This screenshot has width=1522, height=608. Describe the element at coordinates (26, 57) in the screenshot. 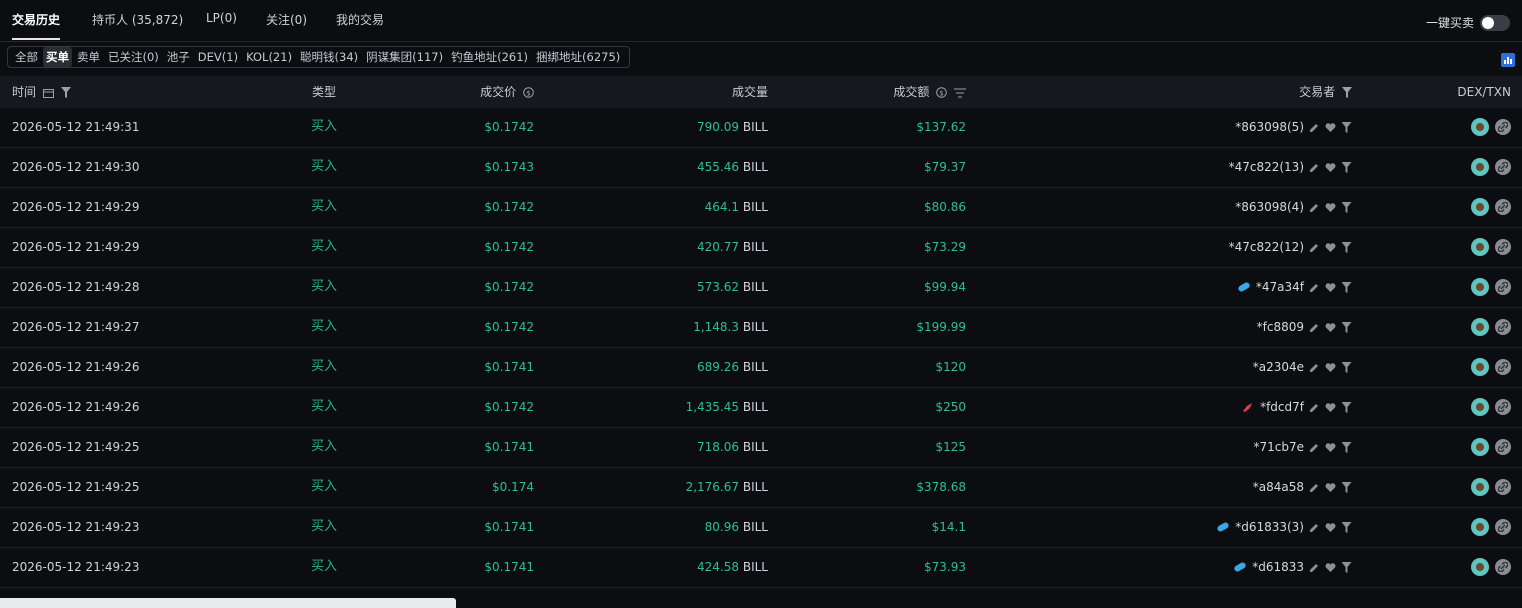

I see `filter-all: 全部` at that location.